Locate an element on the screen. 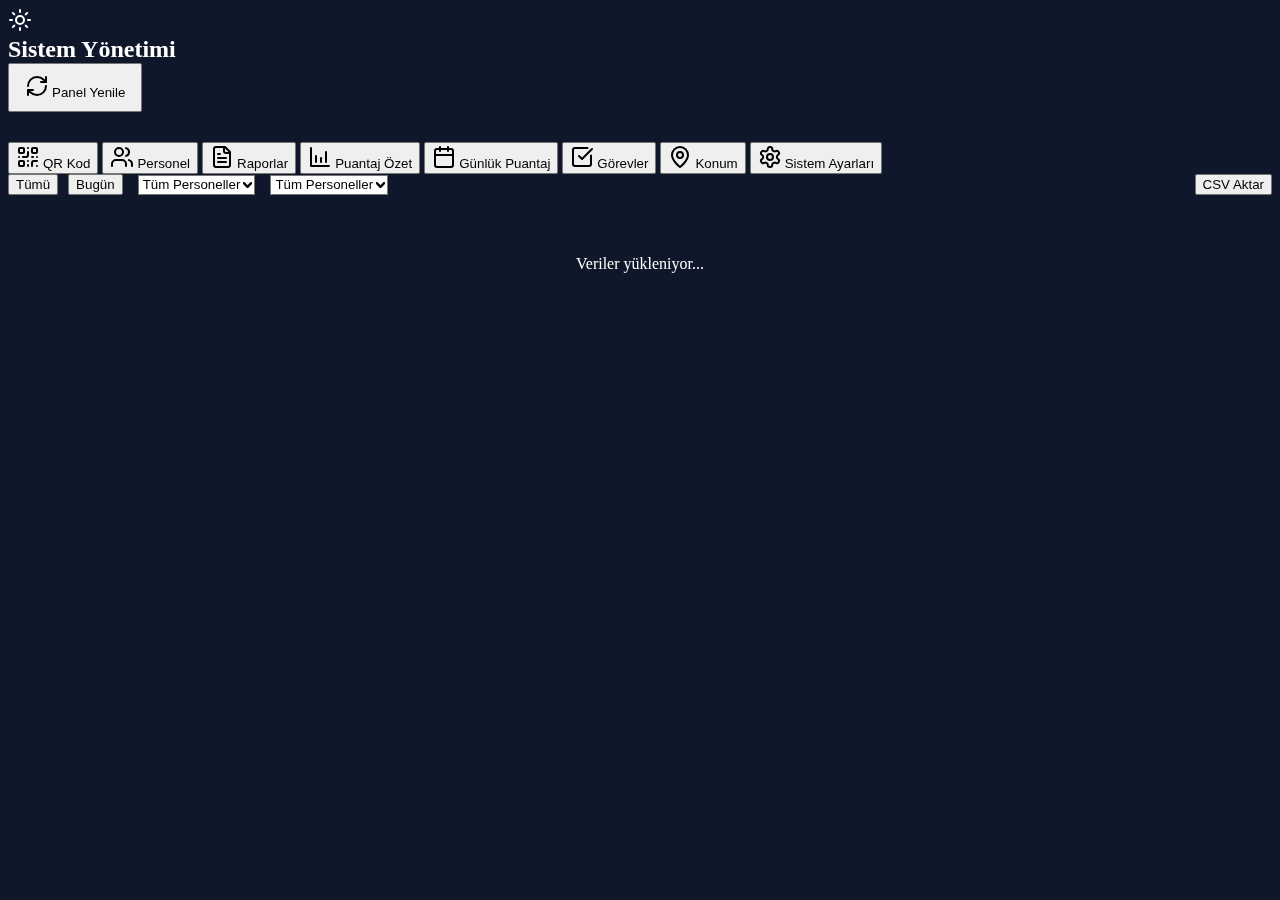 The image size is (1280, 900). filter-button: Tümü is located at coordinates (33, 184).